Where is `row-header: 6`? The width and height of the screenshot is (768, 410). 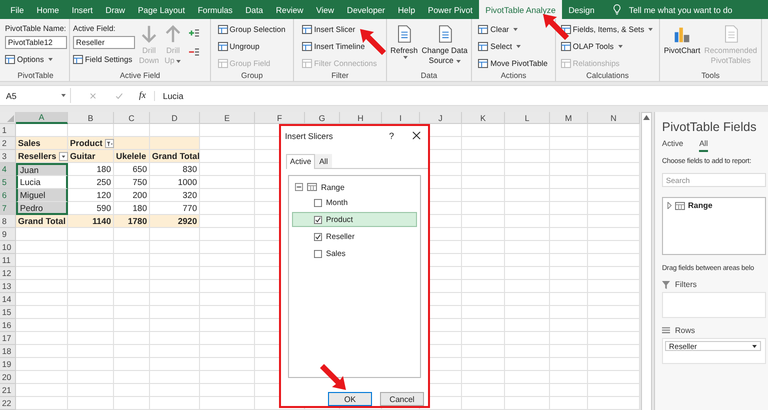
row-header: 6 is located at coordinates (8, 195).